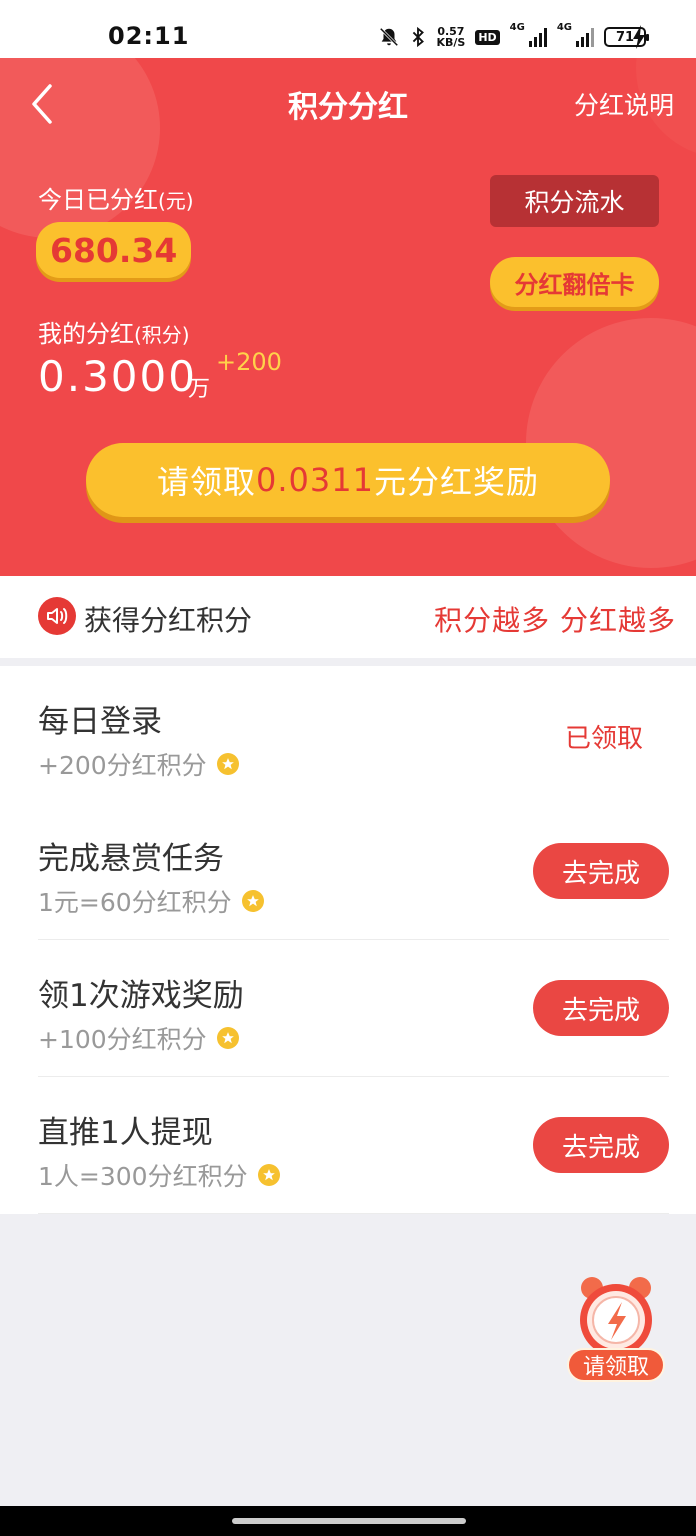 The image size is (696, 1536). I want to click on earn-points-section-header: 获得分红积分 积分越多 分红越多, so click(348, 617).